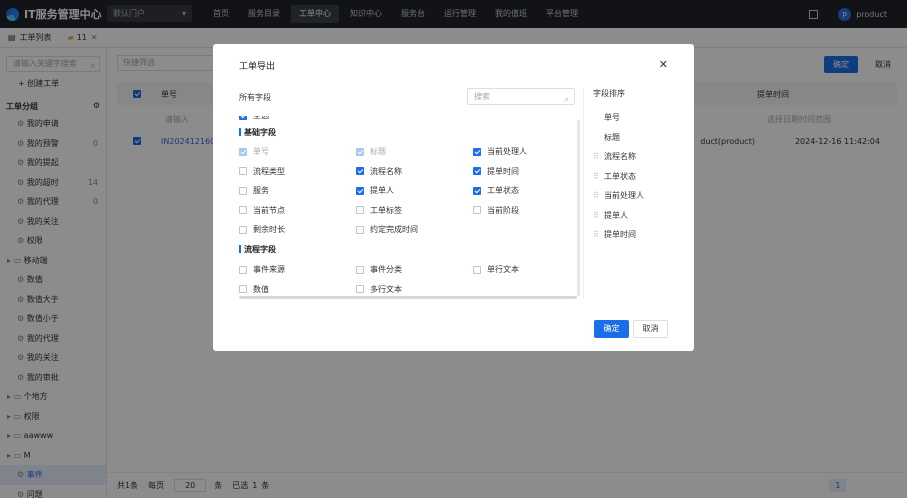  What do you see at coordinates (578, 208) in the screenshot?
I see `vertical-scrollbar` at bounding box center [578, 208].